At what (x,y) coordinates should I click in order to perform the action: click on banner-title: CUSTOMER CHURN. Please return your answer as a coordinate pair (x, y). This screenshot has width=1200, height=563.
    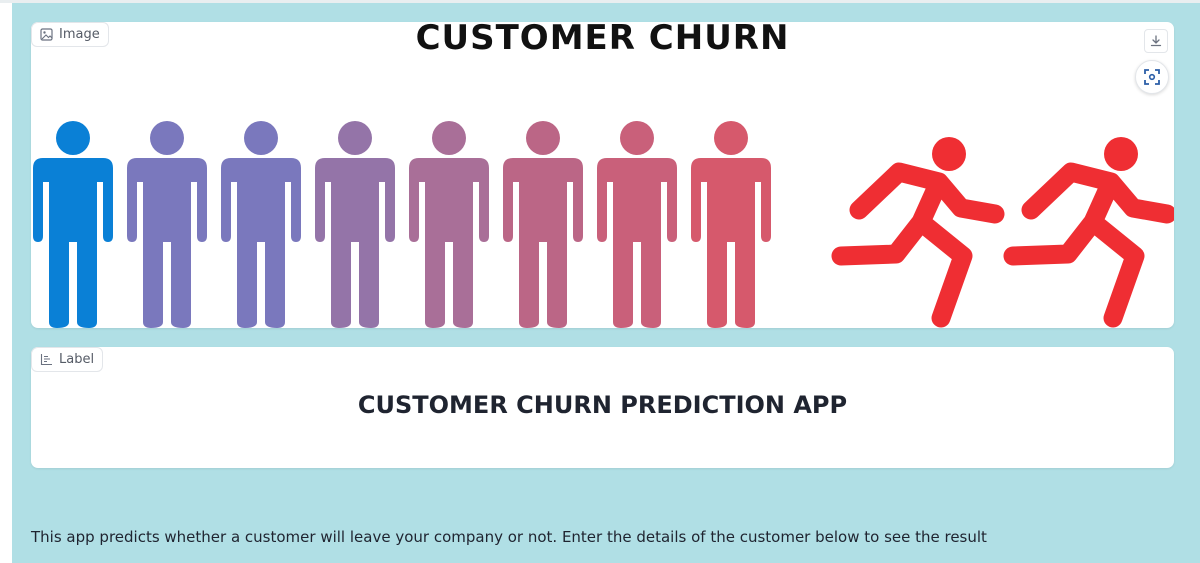
    Looking at the image, I should click on (602, 40).